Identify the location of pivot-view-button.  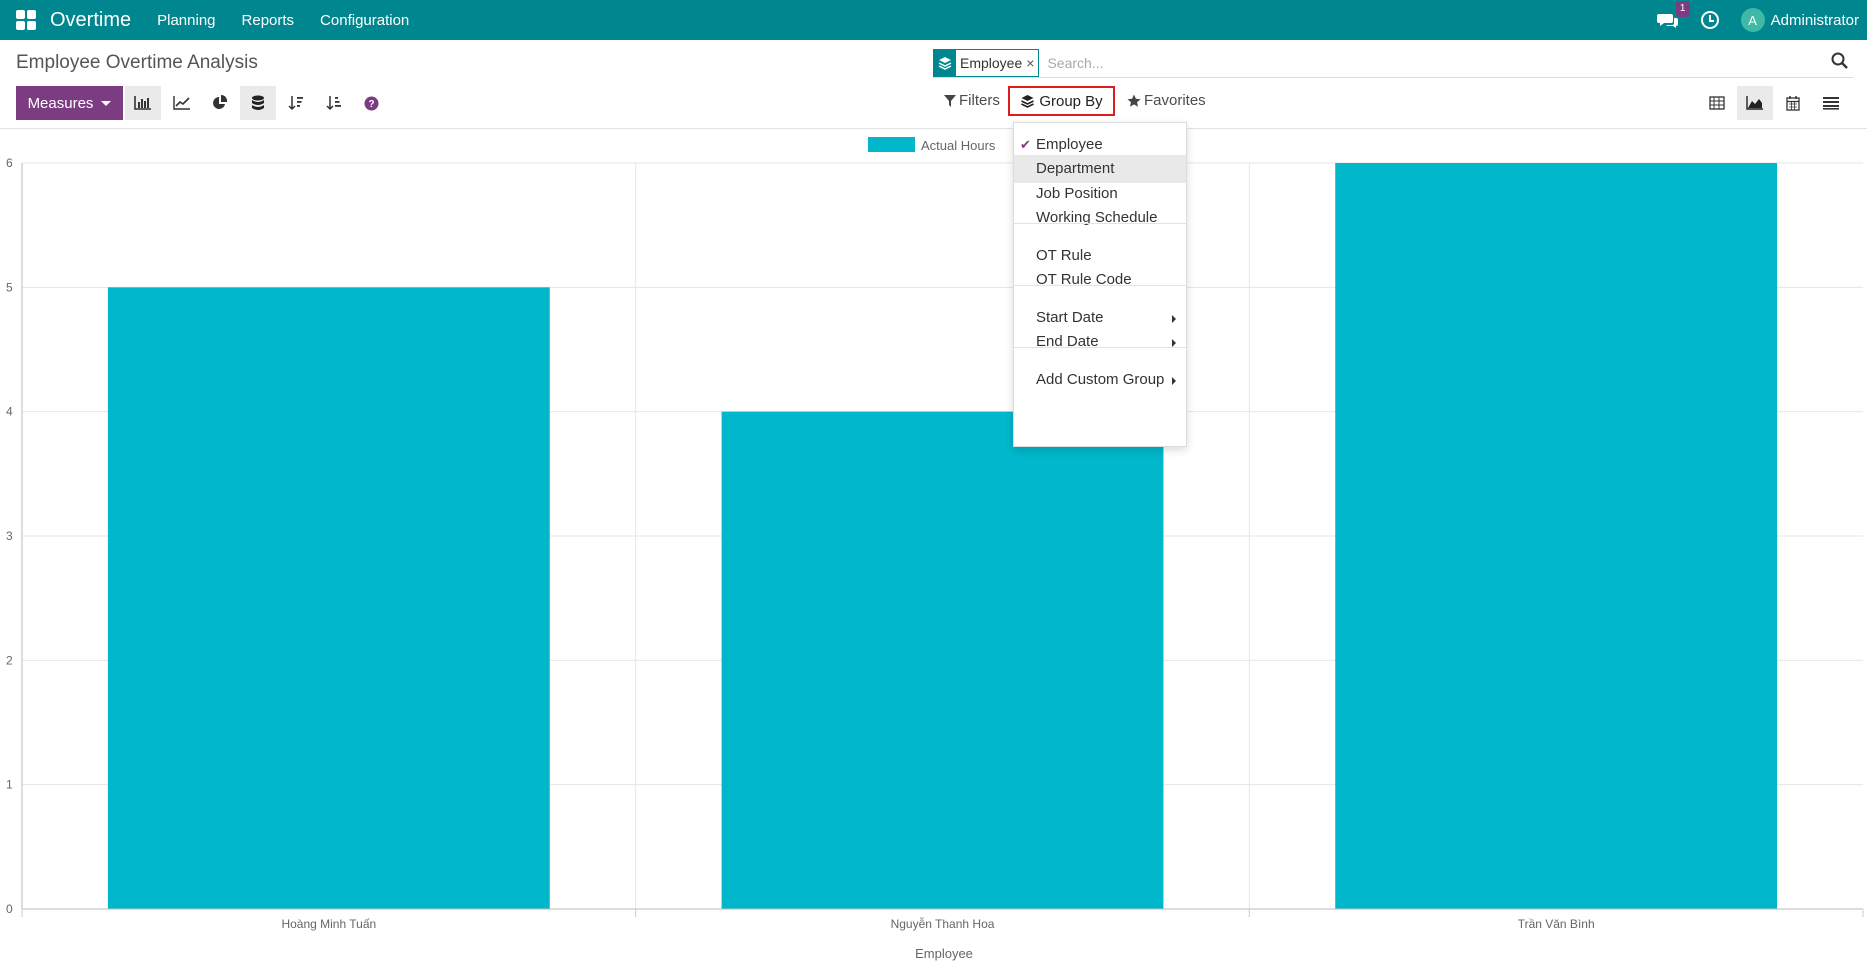
(1717, 103).